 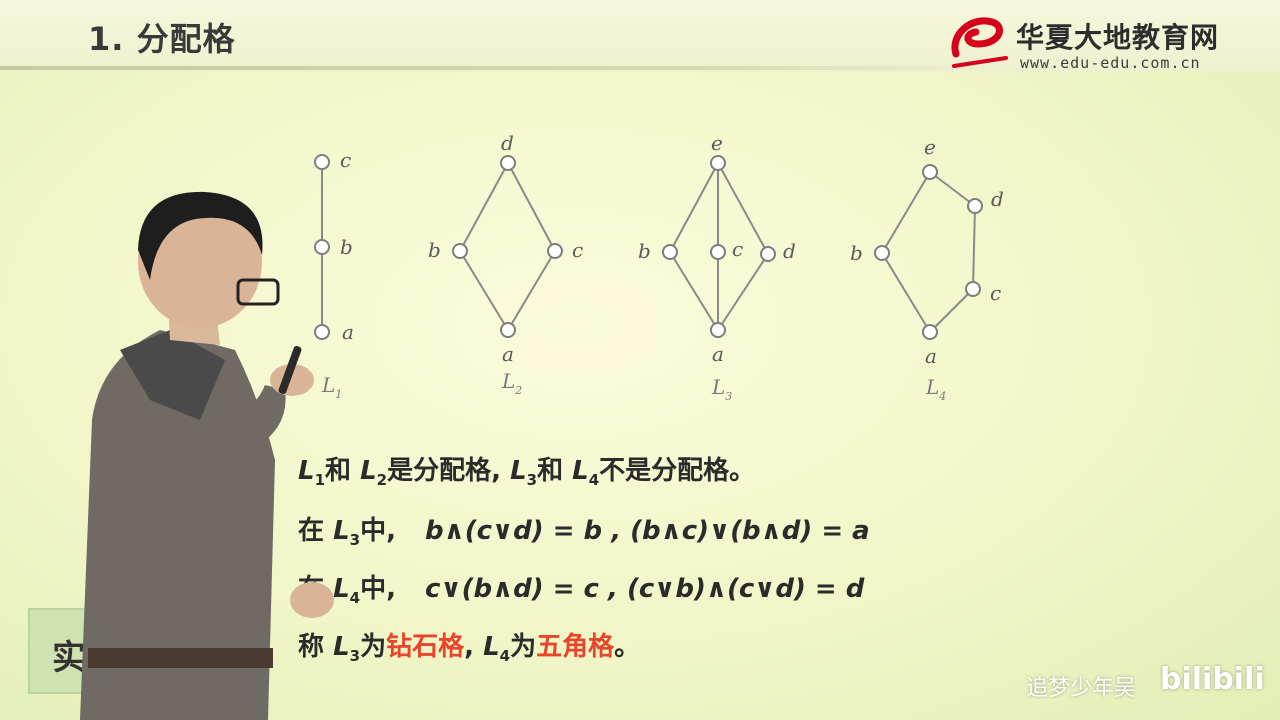 What do you see at coordinates (1212, 679) in the screenshot?
I see `bilibili-watermark: bilibili` at bounding box center [1212, 679].